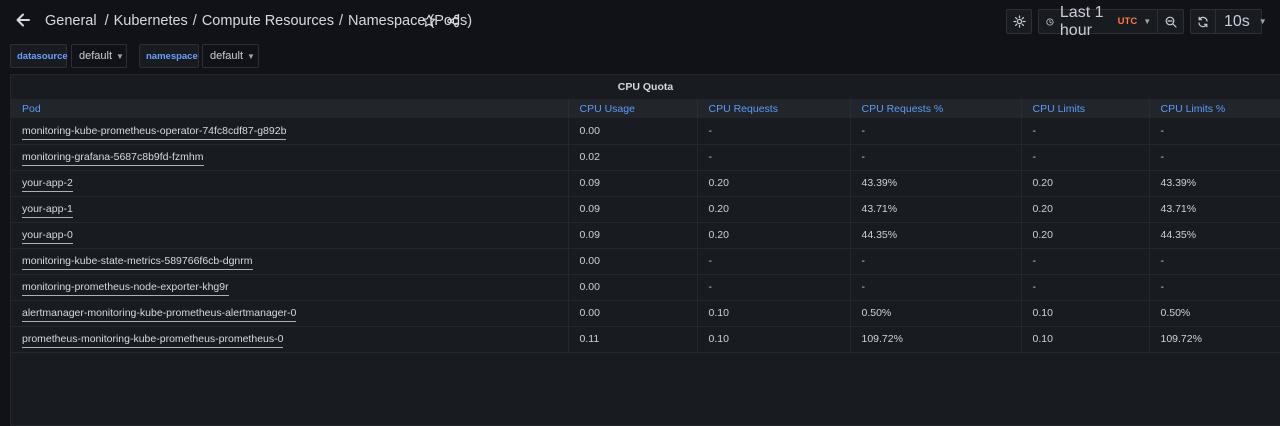 Image resolution: width=1280 pixels, height=426 pixels. I want to click on table-row: your-app-0 0.09 0.20 44.35% 0.20 44.35%, so click(645, 235).